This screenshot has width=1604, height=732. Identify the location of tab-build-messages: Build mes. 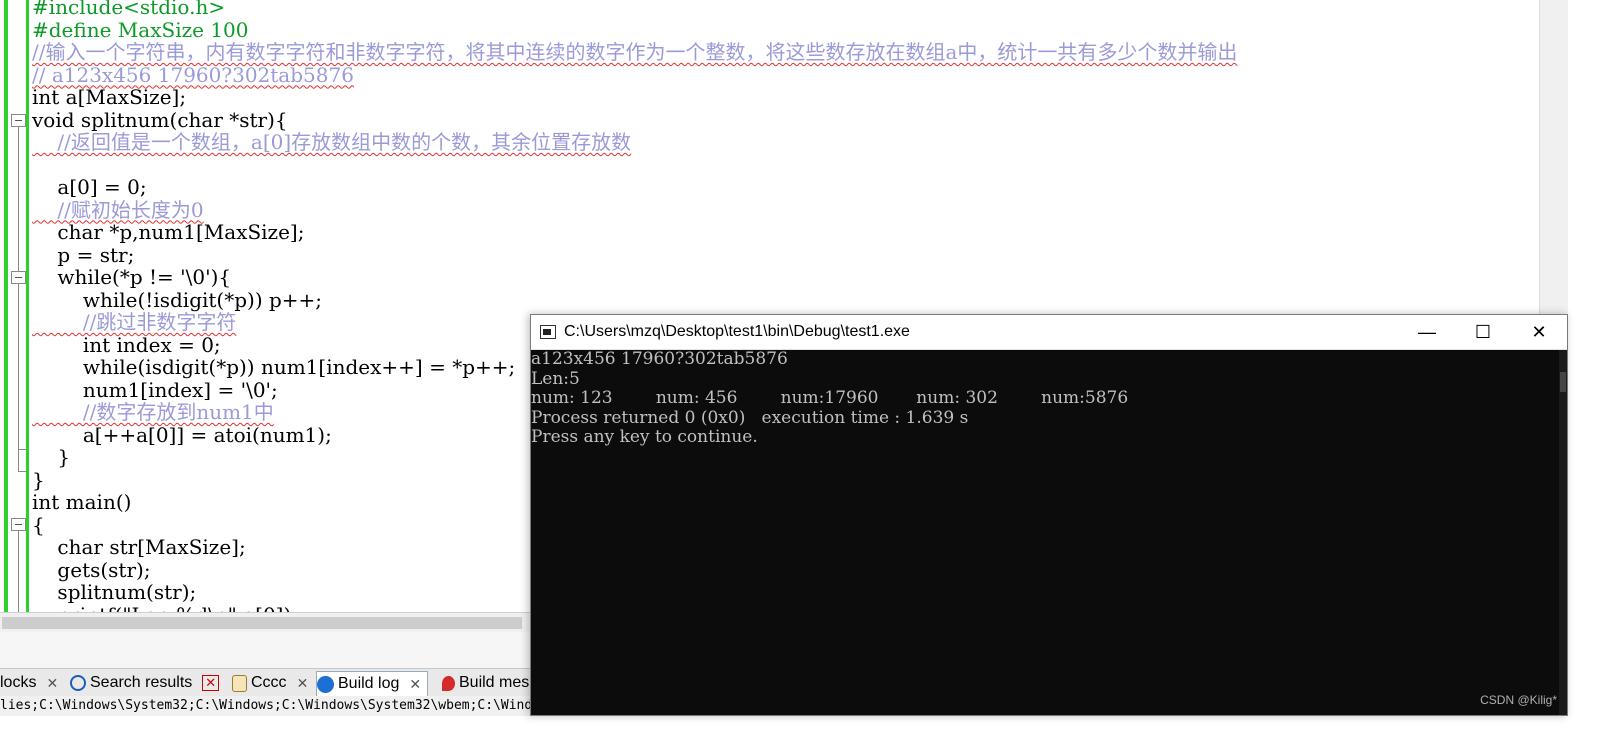
(485, 683).